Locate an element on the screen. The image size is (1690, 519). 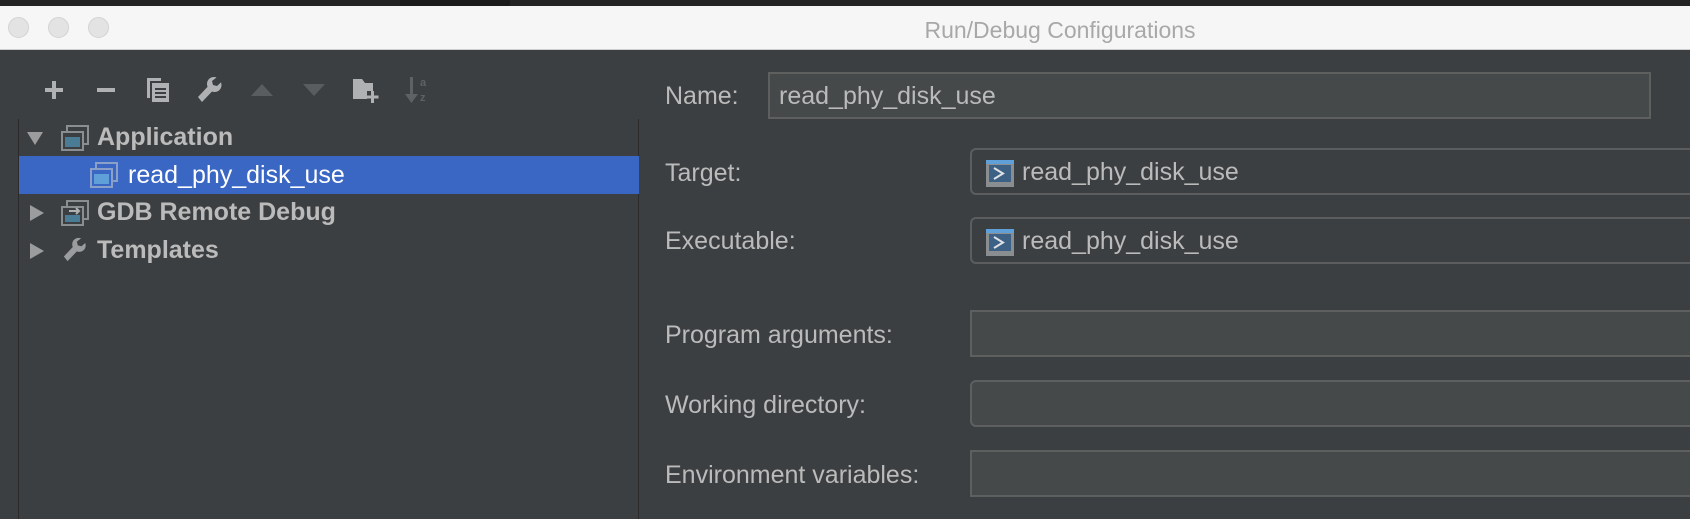
config-toolbar: az is located at coordinates (236, 90).